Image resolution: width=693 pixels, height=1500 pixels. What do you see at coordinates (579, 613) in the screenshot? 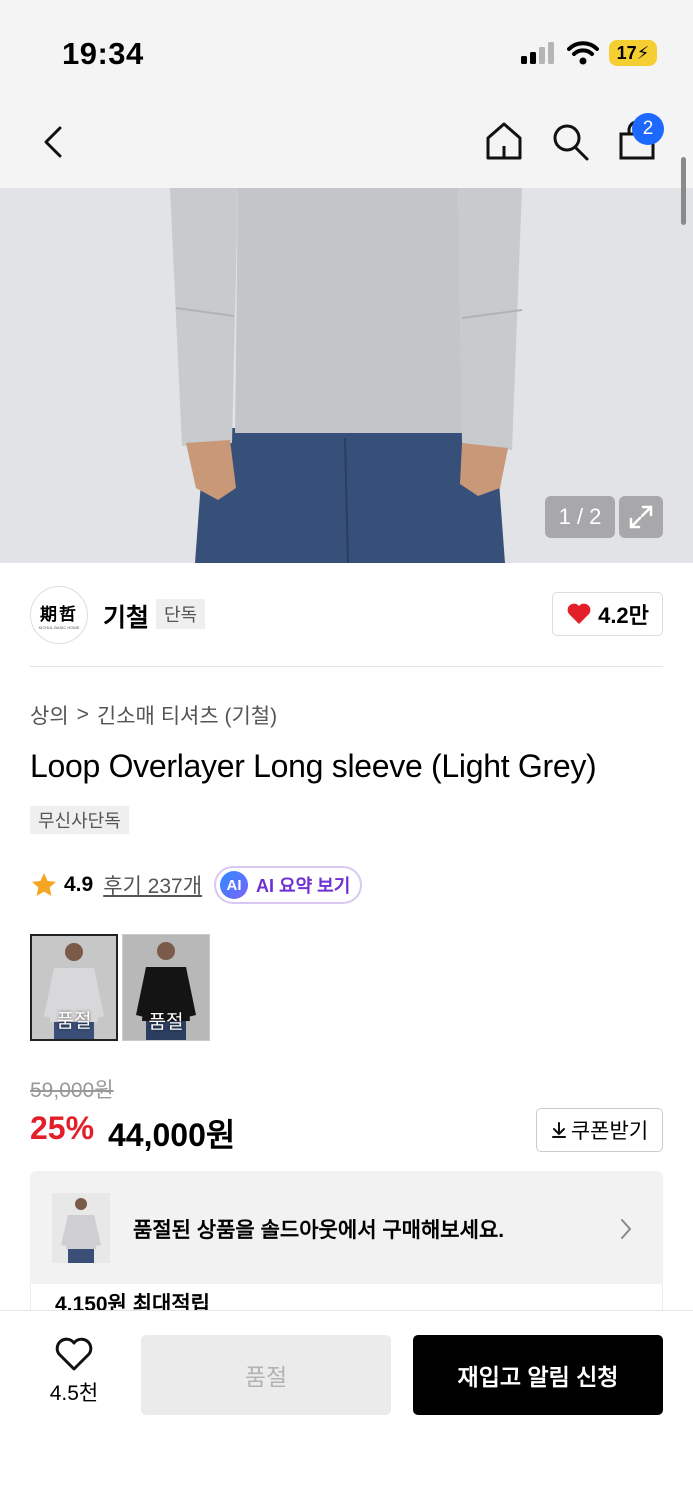
I see `heart-filled-icon` at bounding box center [579, 613].